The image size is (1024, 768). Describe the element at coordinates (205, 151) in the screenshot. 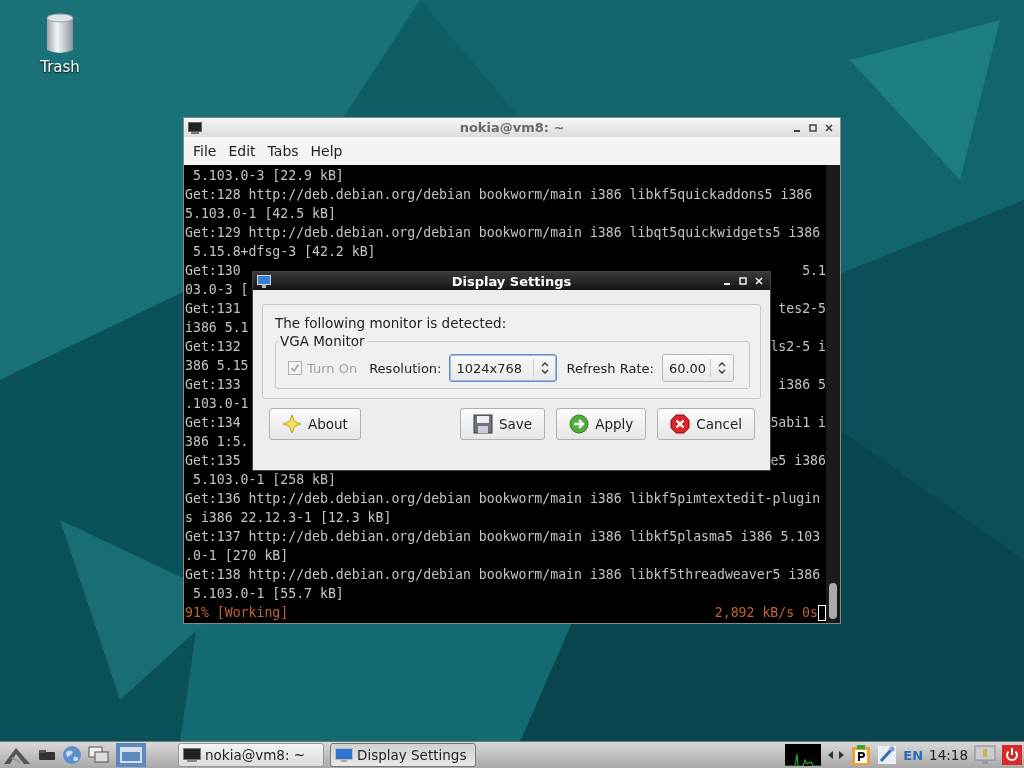

I see `menu-item: File` at that location.